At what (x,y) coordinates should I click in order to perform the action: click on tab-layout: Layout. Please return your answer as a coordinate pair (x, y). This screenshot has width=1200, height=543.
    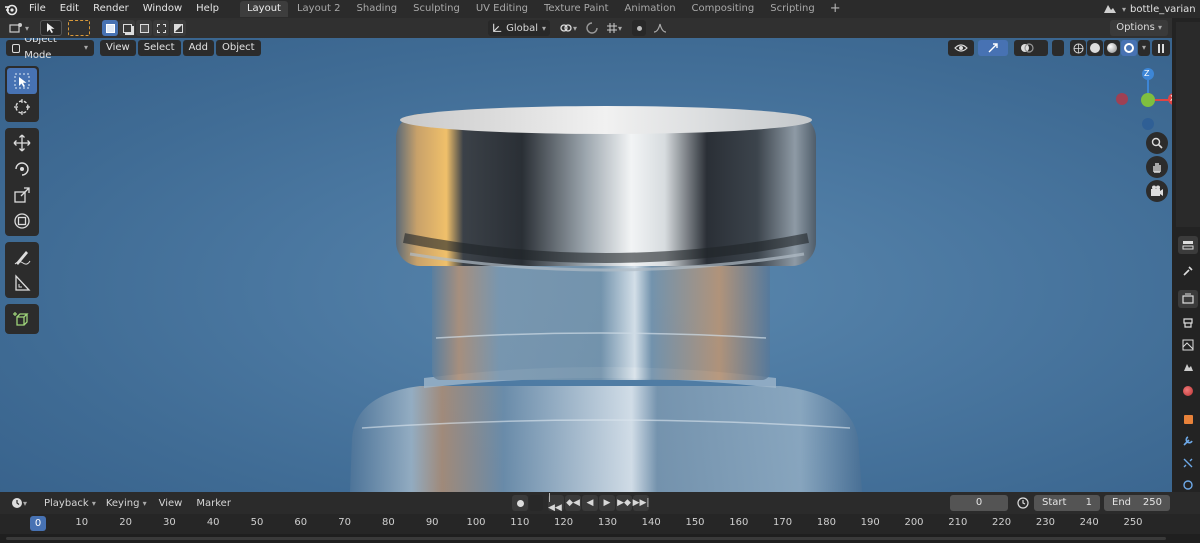
    Looking at the image, I should click on (263, 9).